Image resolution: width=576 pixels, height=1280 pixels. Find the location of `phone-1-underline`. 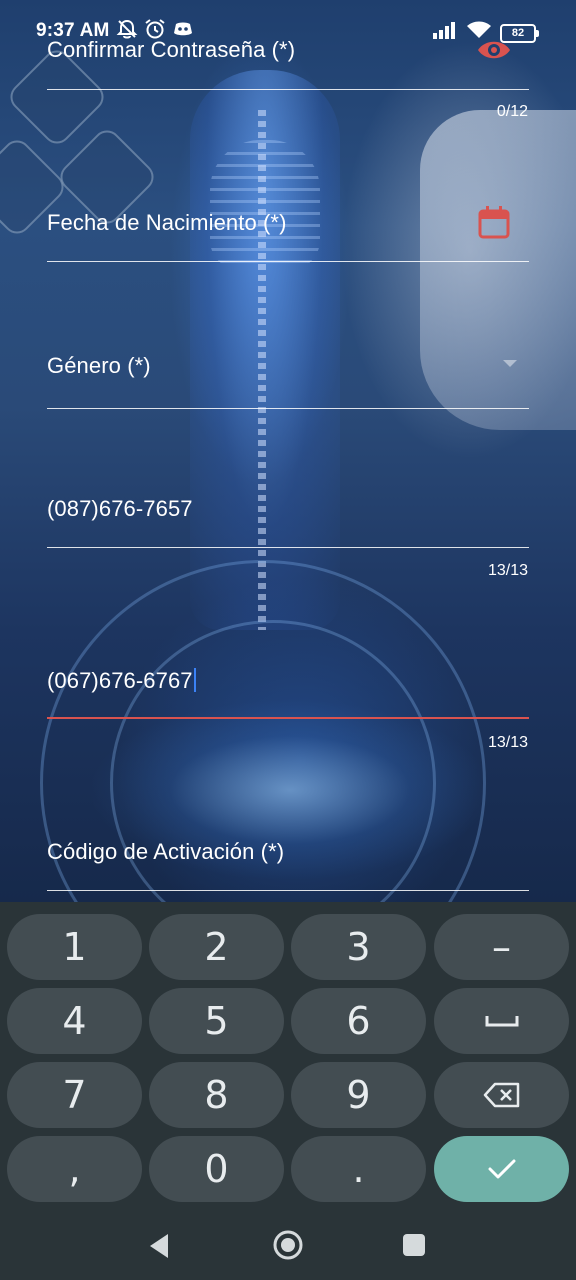

phone-1-underline is located at coordinates (288, 547).